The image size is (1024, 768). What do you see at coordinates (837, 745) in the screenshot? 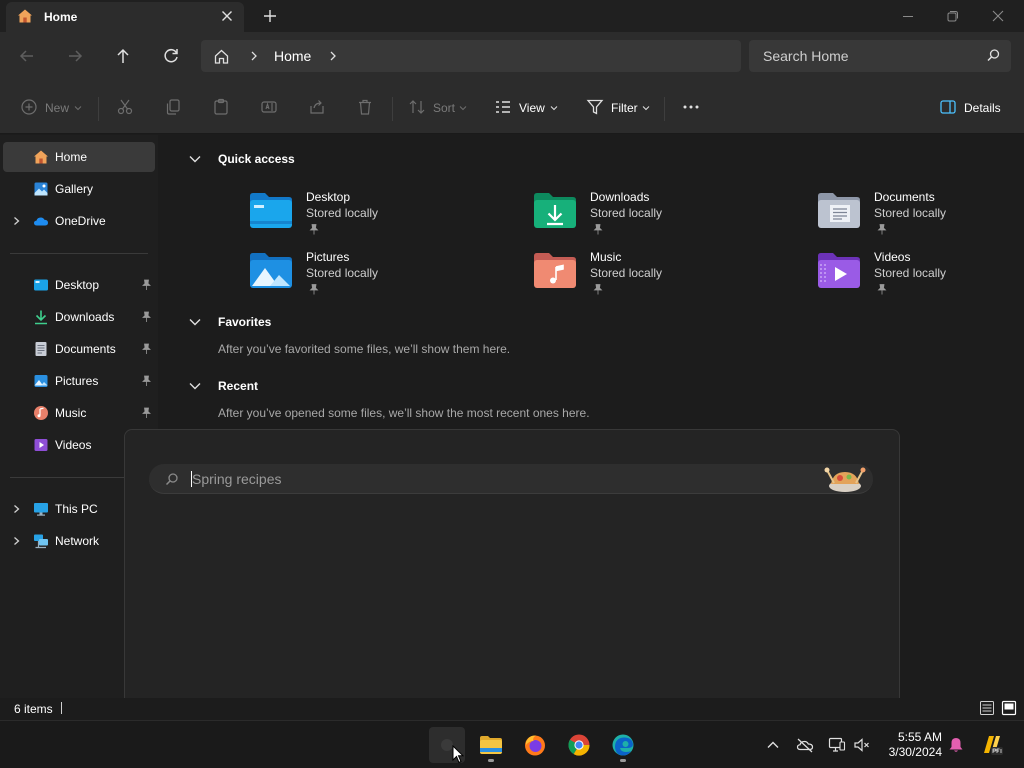
I see `network-status-icon` at bounding box center [837, 745].